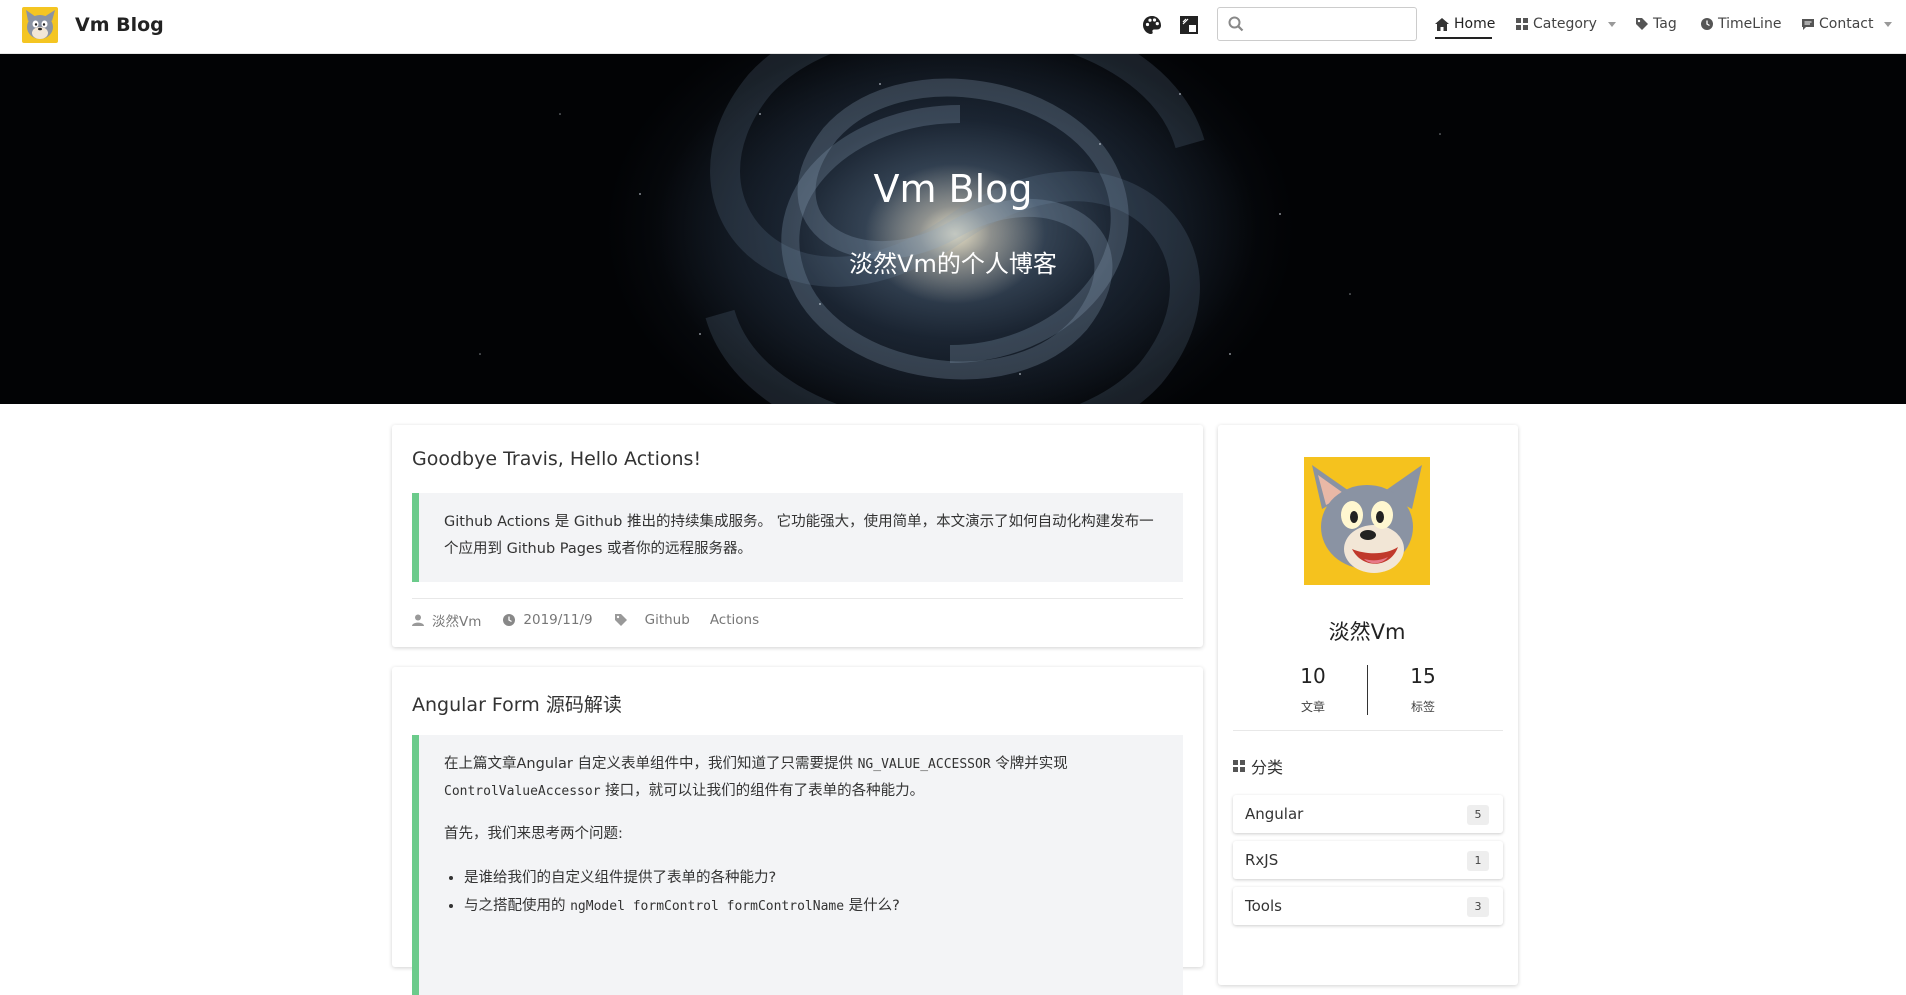 This screenshot has height=995, width=1906. What do you see at coordinates (1478, 861) in the screenshot?
I see `category-count: 1` at bounding box center [1478, 861].